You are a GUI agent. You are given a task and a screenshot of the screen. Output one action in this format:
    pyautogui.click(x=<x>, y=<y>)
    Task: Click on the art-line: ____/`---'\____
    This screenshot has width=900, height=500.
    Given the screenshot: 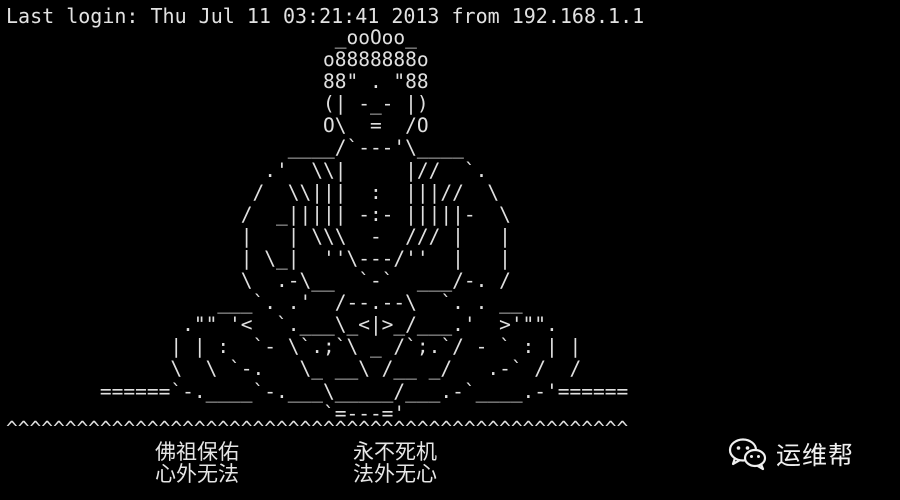 What is the action you would take?
    pyautogui.click(x=235, y=148)
    